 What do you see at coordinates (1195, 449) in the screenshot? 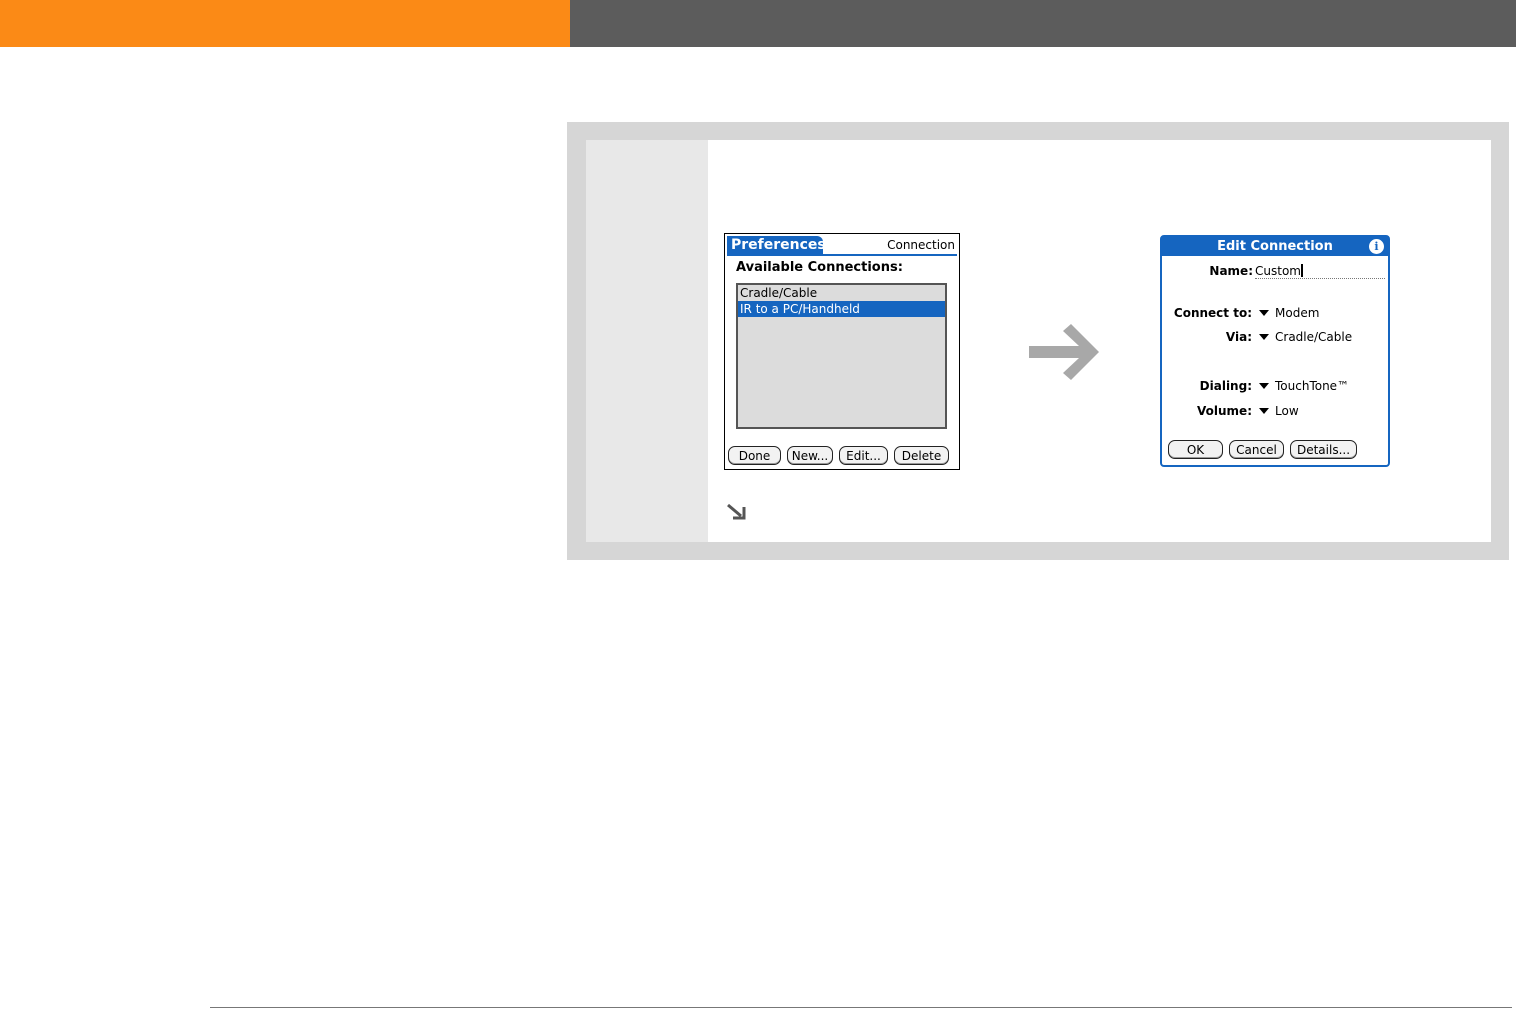
I see `ok-button: OK` at bounding box center [1195, 449].